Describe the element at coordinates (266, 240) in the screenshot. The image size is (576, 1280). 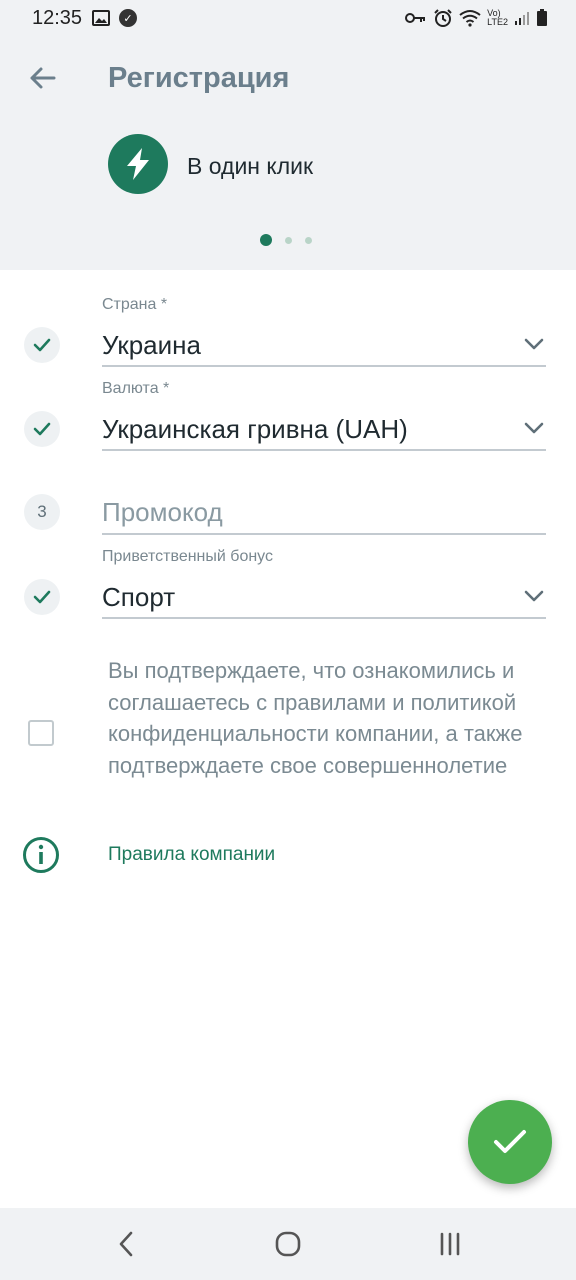
I see `pager-dot-active` at that location.